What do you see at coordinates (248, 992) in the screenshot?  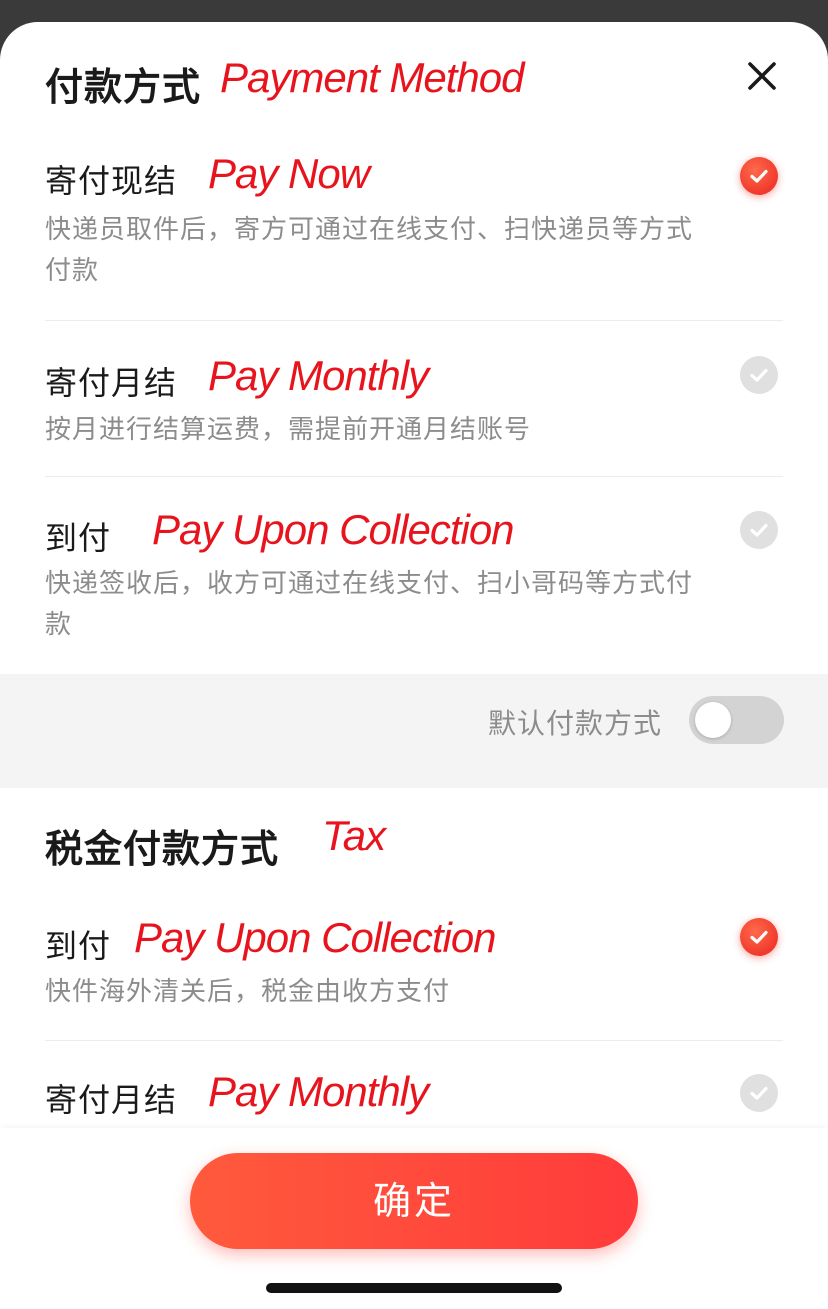 I see `option-description: 快件海外清关后，税金由收方支付` at bounding box center [248, 992].